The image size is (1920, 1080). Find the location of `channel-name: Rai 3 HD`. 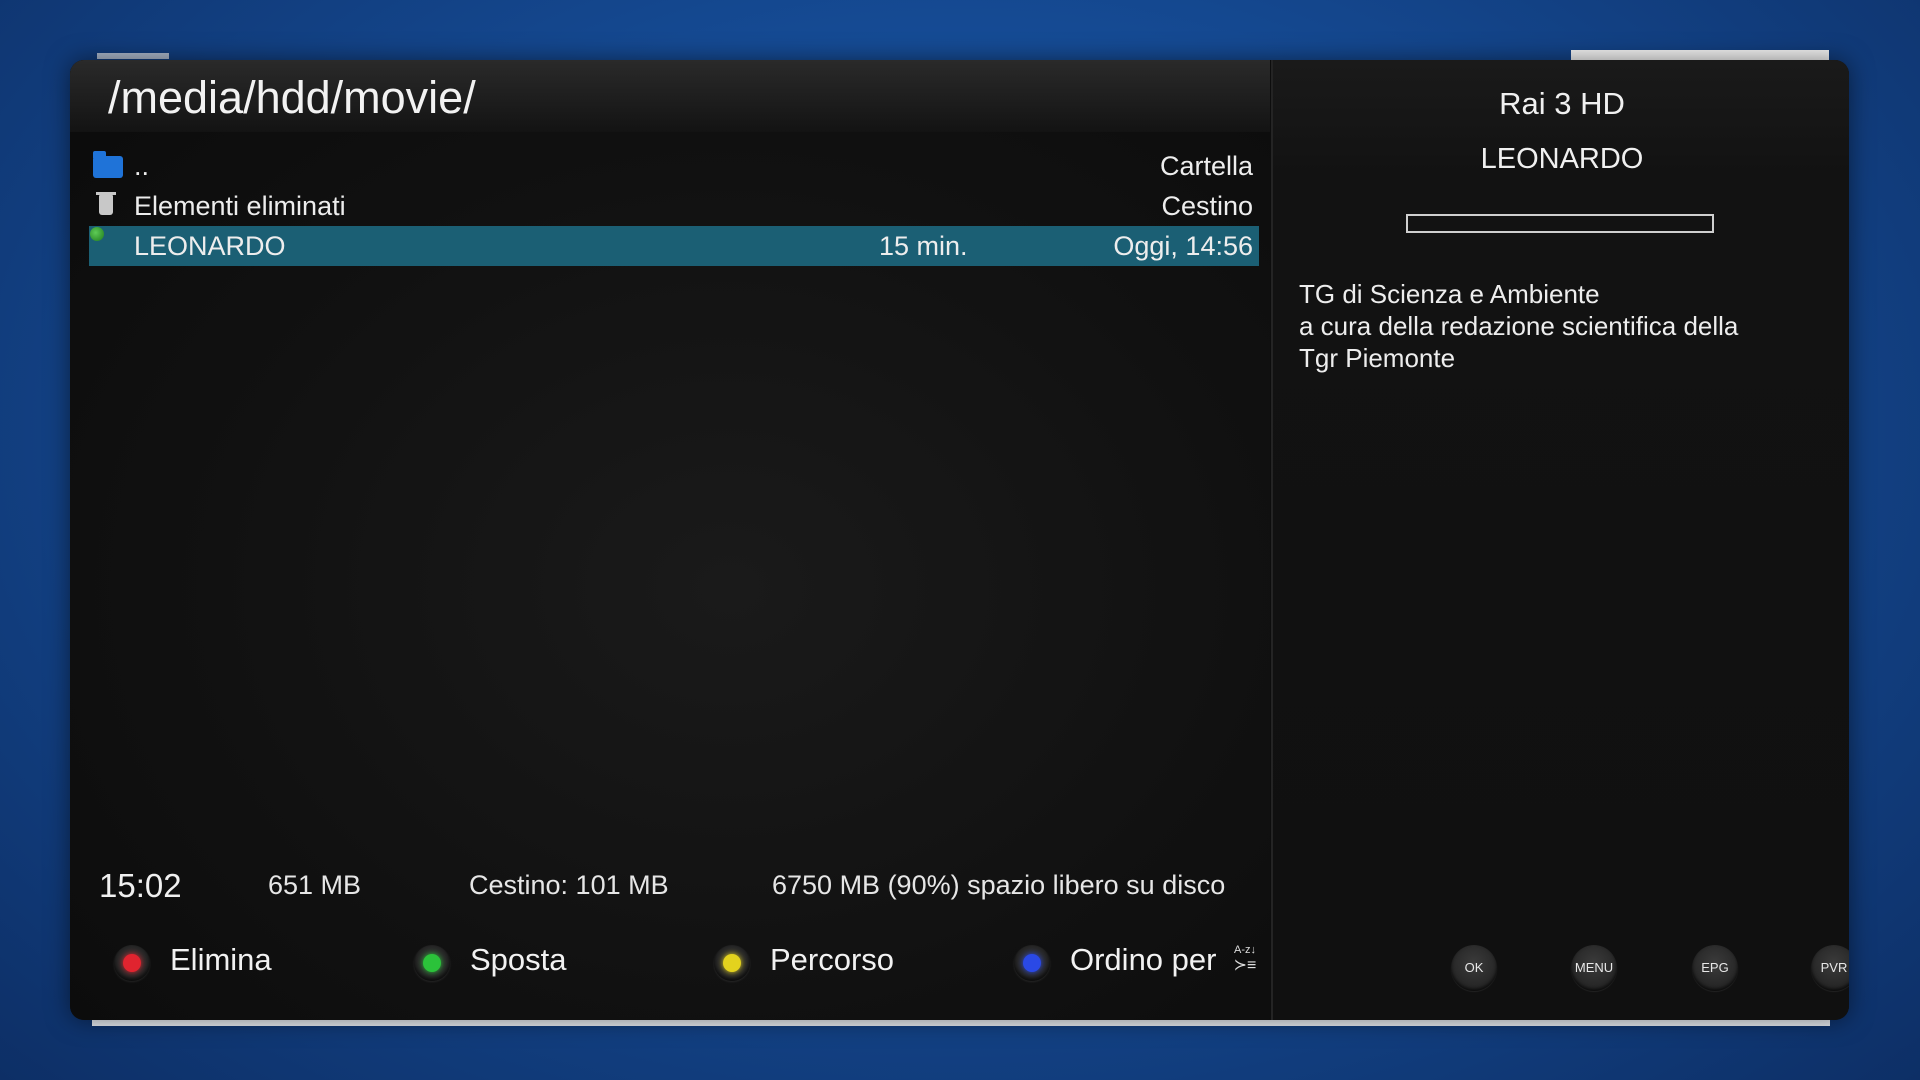

channel-name: Rai 3 HD is located at coordinates (1562, 103).